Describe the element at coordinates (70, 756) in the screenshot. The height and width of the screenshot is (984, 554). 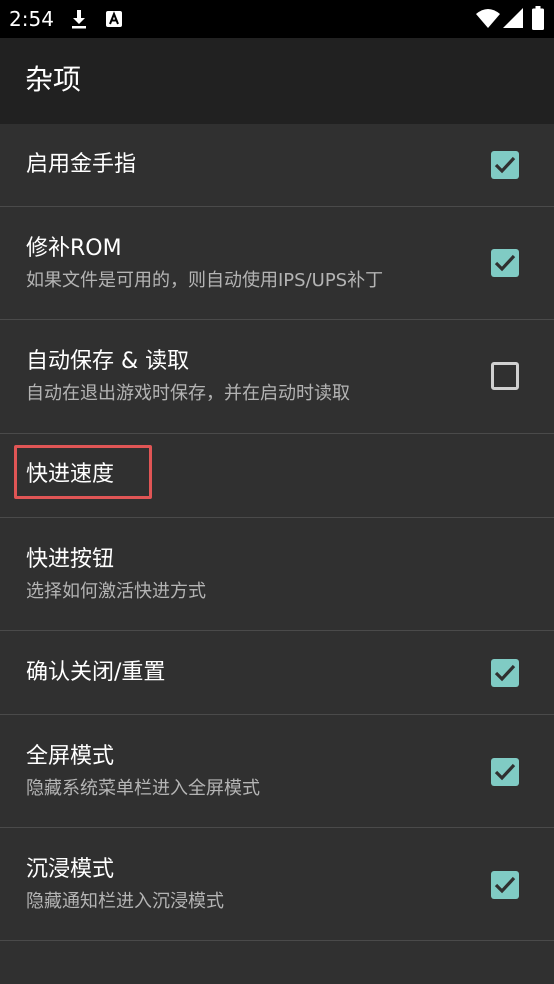
I see `setting-title: 全屏模式` at that location.